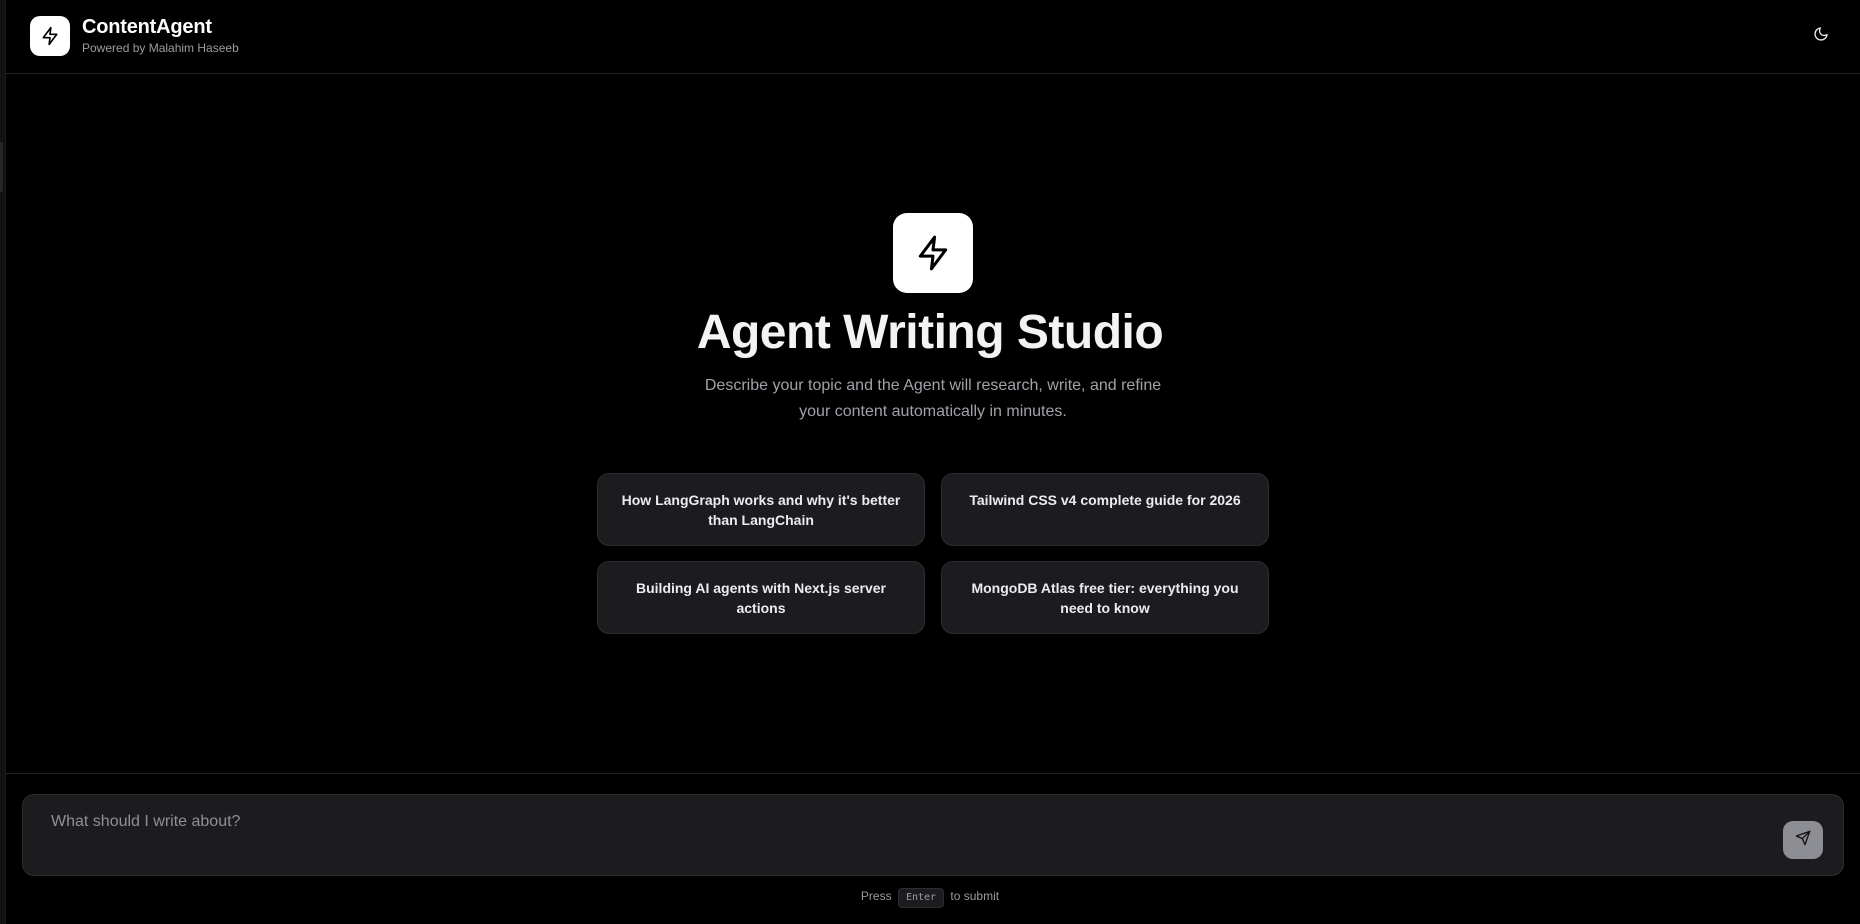  I want to click on header: ContentAgent Powered by Malahim Haseeb, so click(933, 37).